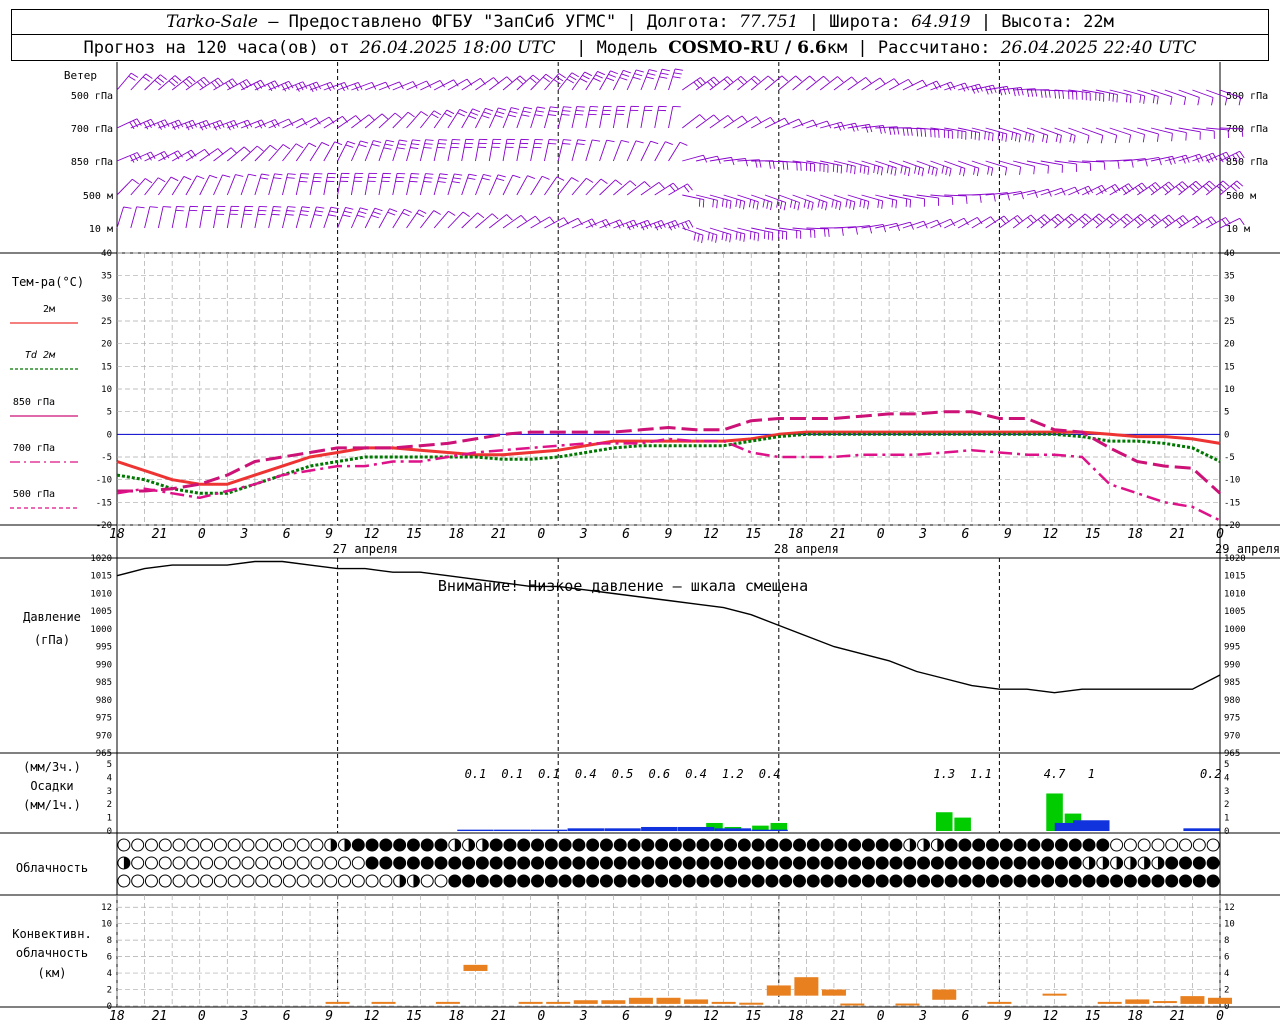 Image resolution: width=1280 pixels, height=1024 pixels. What do you see at coordinates (499, 1016) in the screenshot?
I see `hour-tick-label-bottom: 21` at bounding box center [499, 1016].